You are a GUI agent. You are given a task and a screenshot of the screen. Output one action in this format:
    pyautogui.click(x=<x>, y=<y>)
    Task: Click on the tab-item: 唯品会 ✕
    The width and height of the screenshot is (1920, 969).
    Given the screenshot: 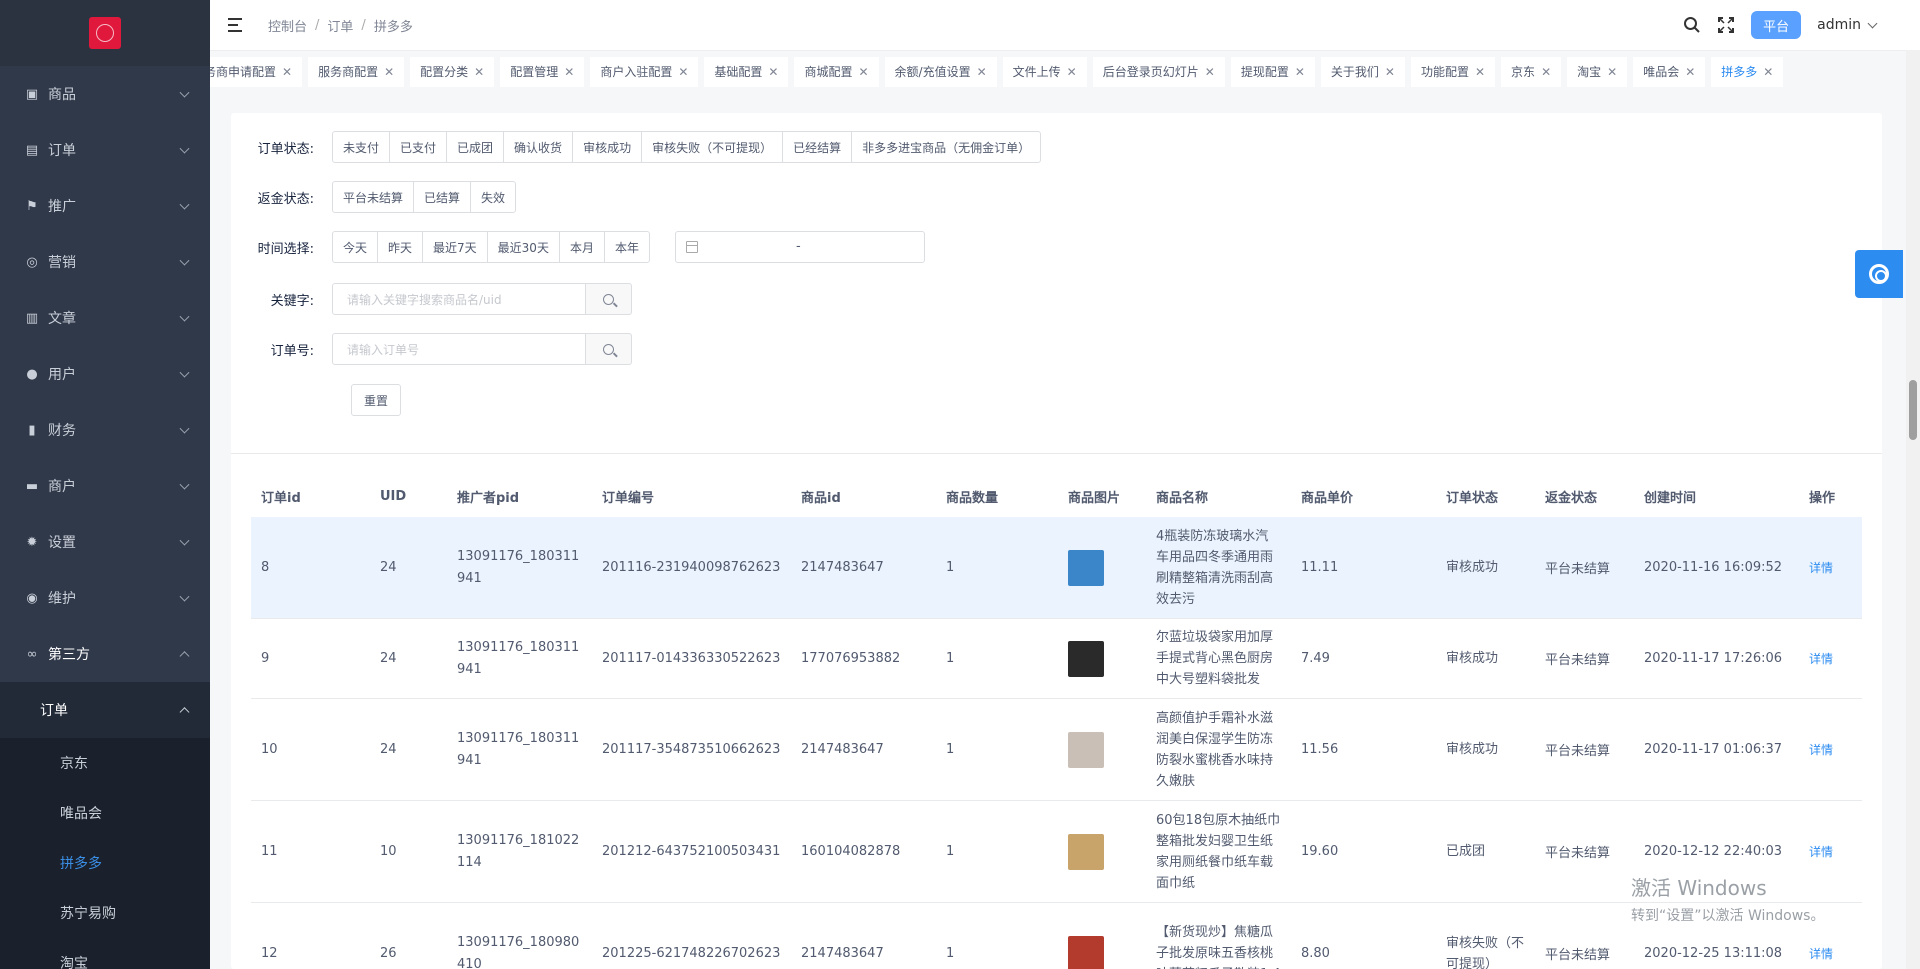 What is the action you would take?
    pyautogui.click(x=1669, y=71)
    